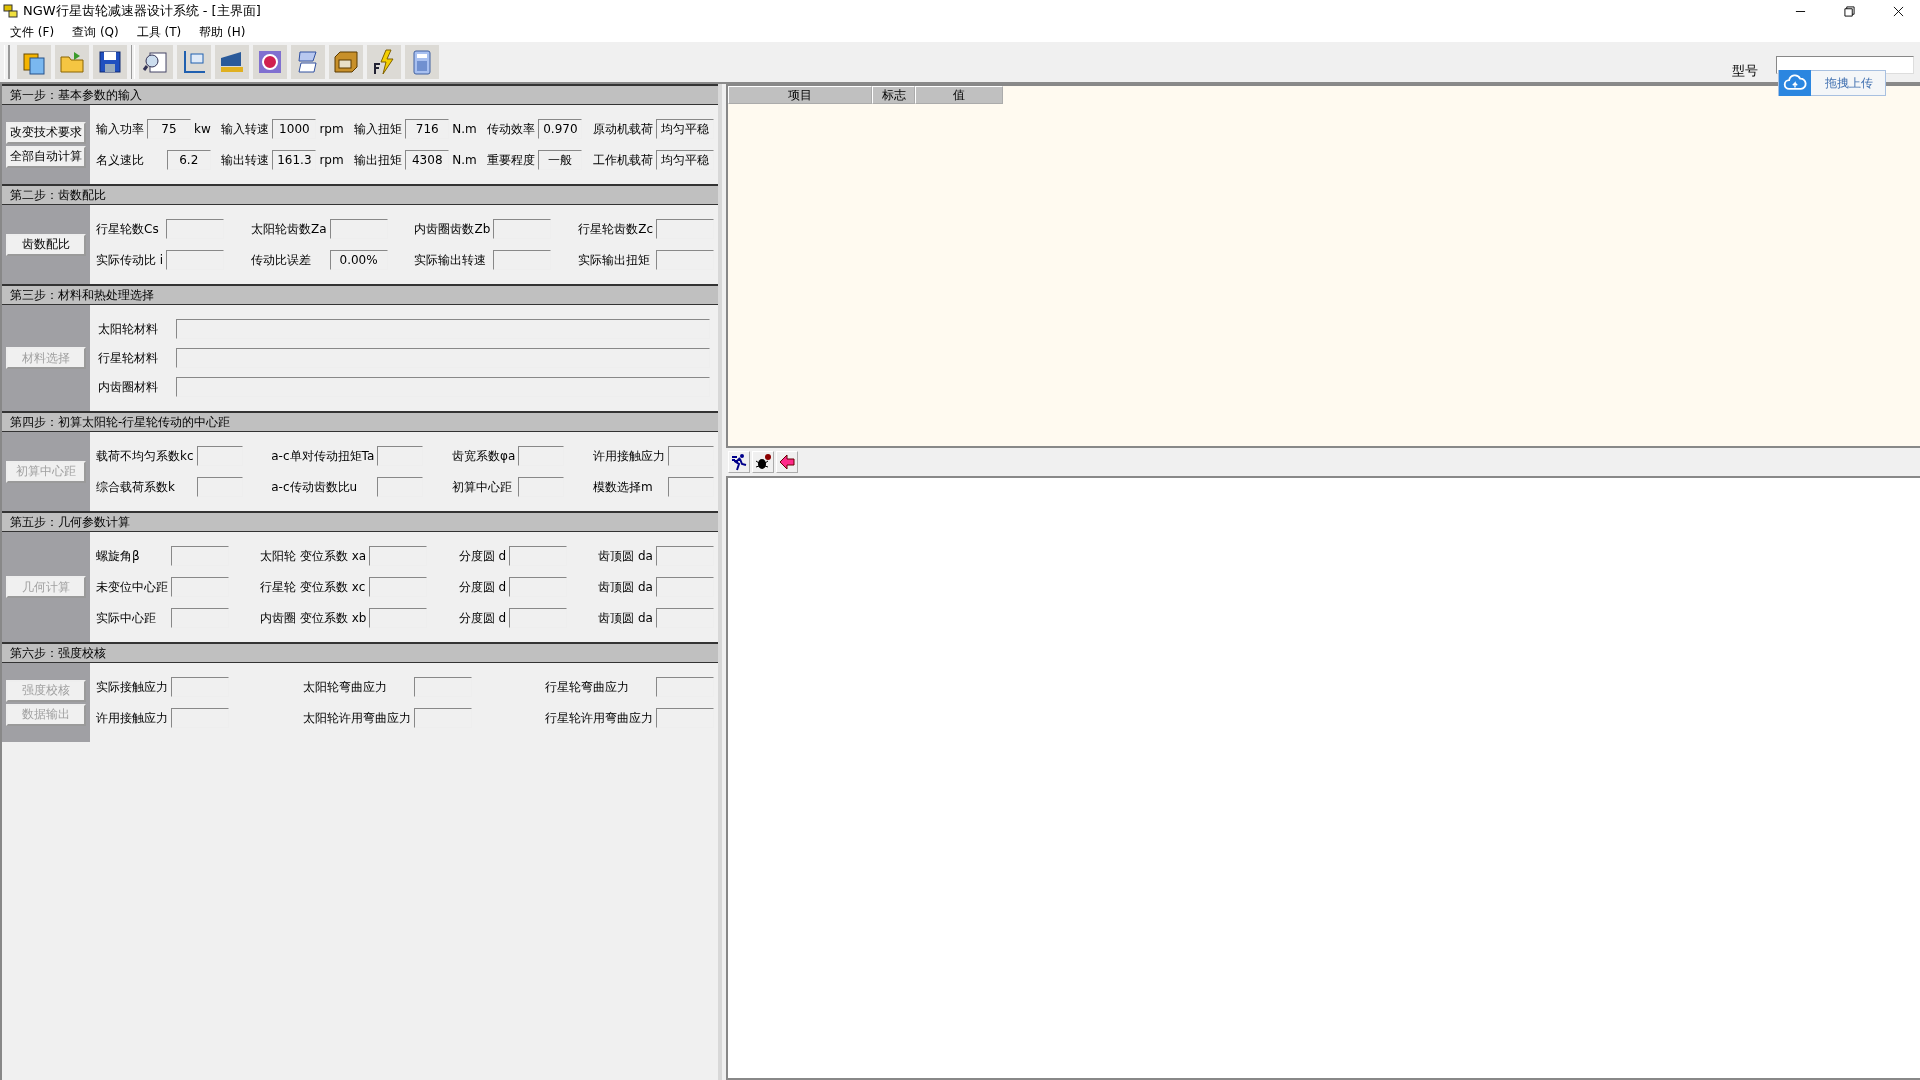 The height and width of the screenshot is (1080, 1920). I want to click on upload-button: 拖拽上传, so click(1832, 83).